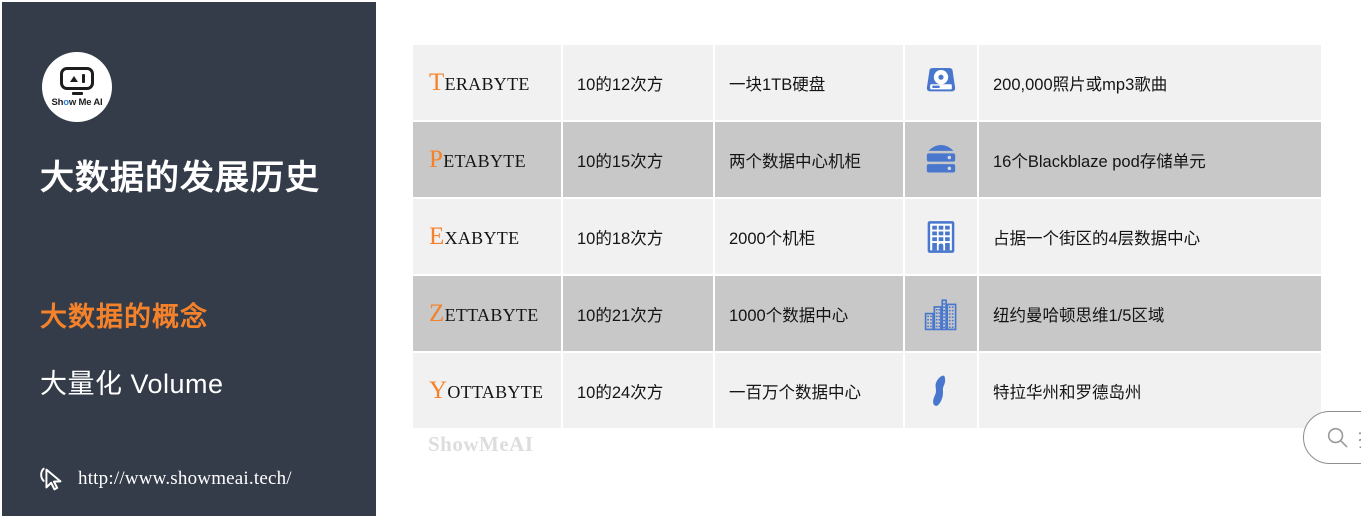  Describe the element at coordinates (638, 82) in the screenshot. I see `cell-power: 10的12次方` at that location.